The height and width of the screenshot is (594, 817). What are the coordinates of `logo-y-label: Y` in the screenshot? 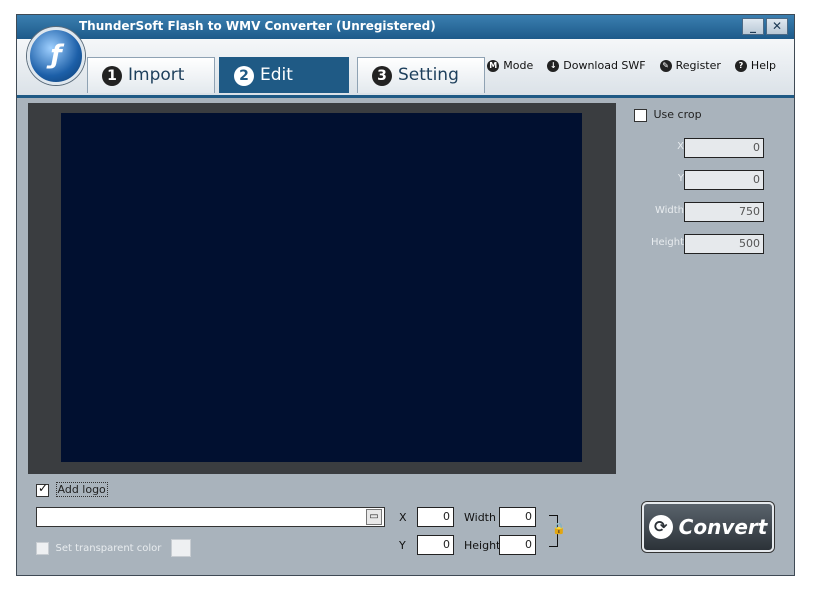 It's located at (402, 545).